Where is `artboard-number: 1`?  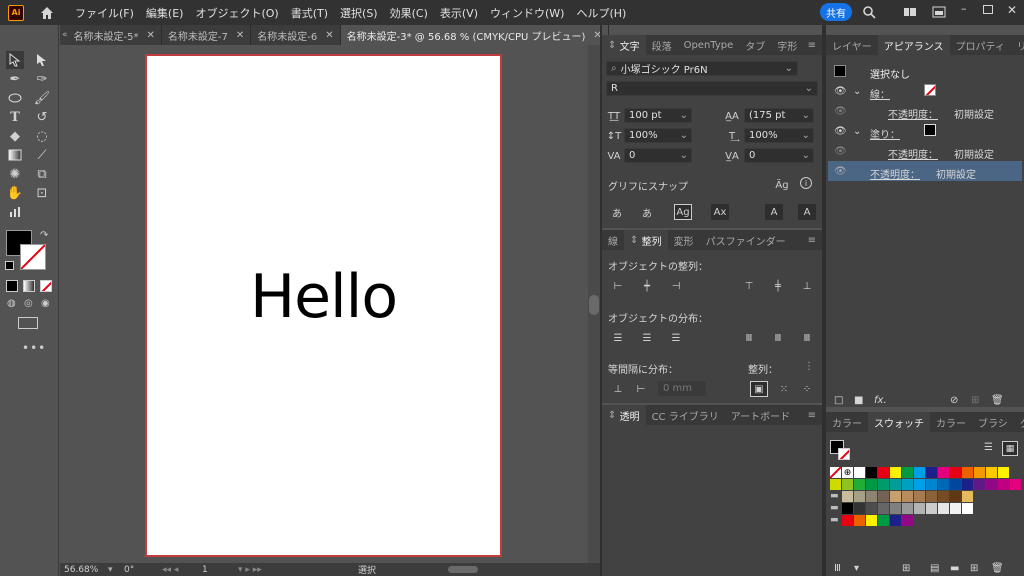
artboard-number: 1 is located at coordinates (220, 570).